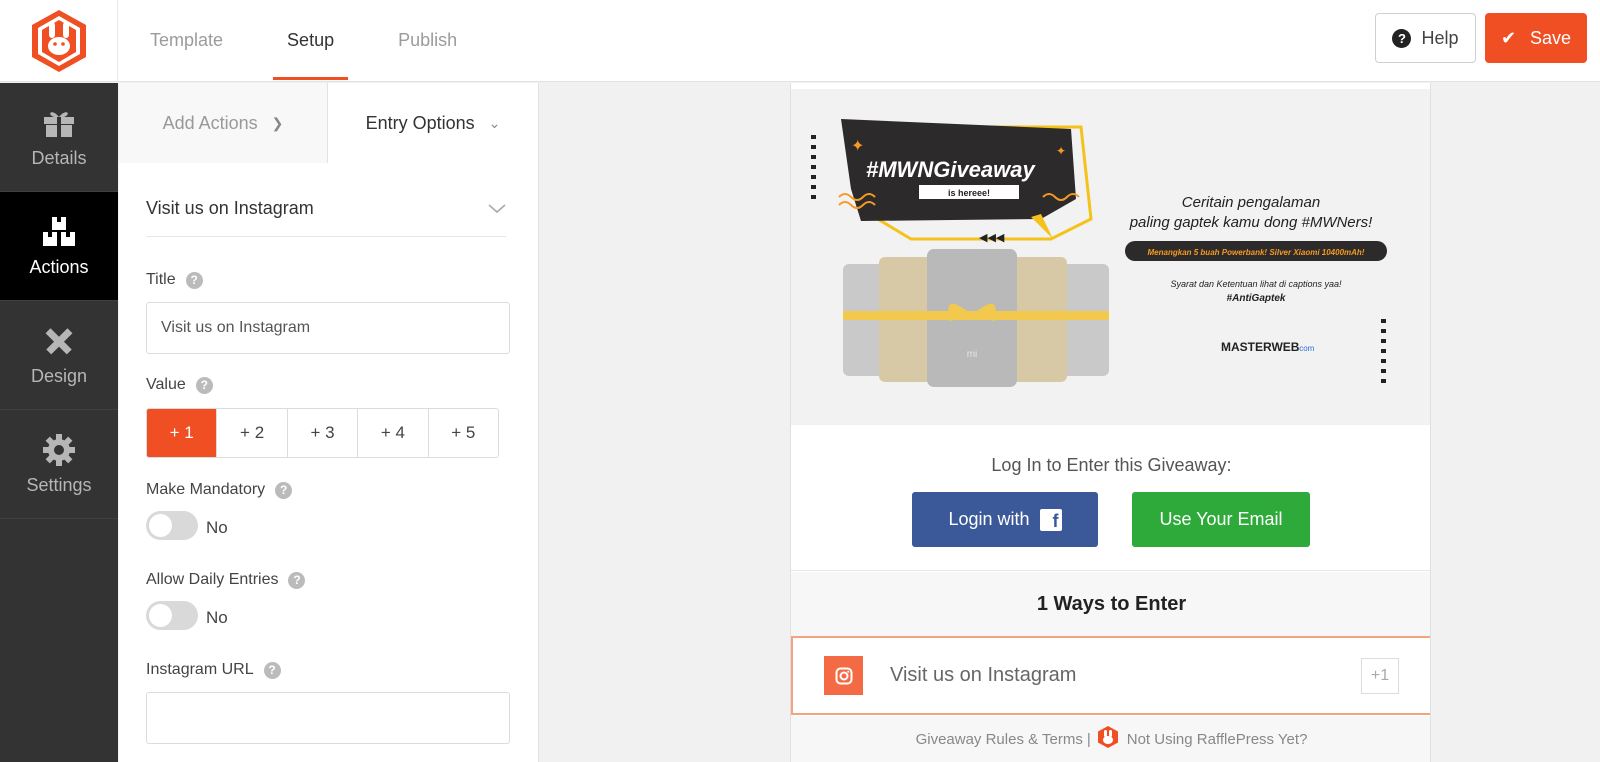 The width and height of the screenshot is (1600, 762). I want to click on checkmark-icon: ✔, so click(1508, 37).